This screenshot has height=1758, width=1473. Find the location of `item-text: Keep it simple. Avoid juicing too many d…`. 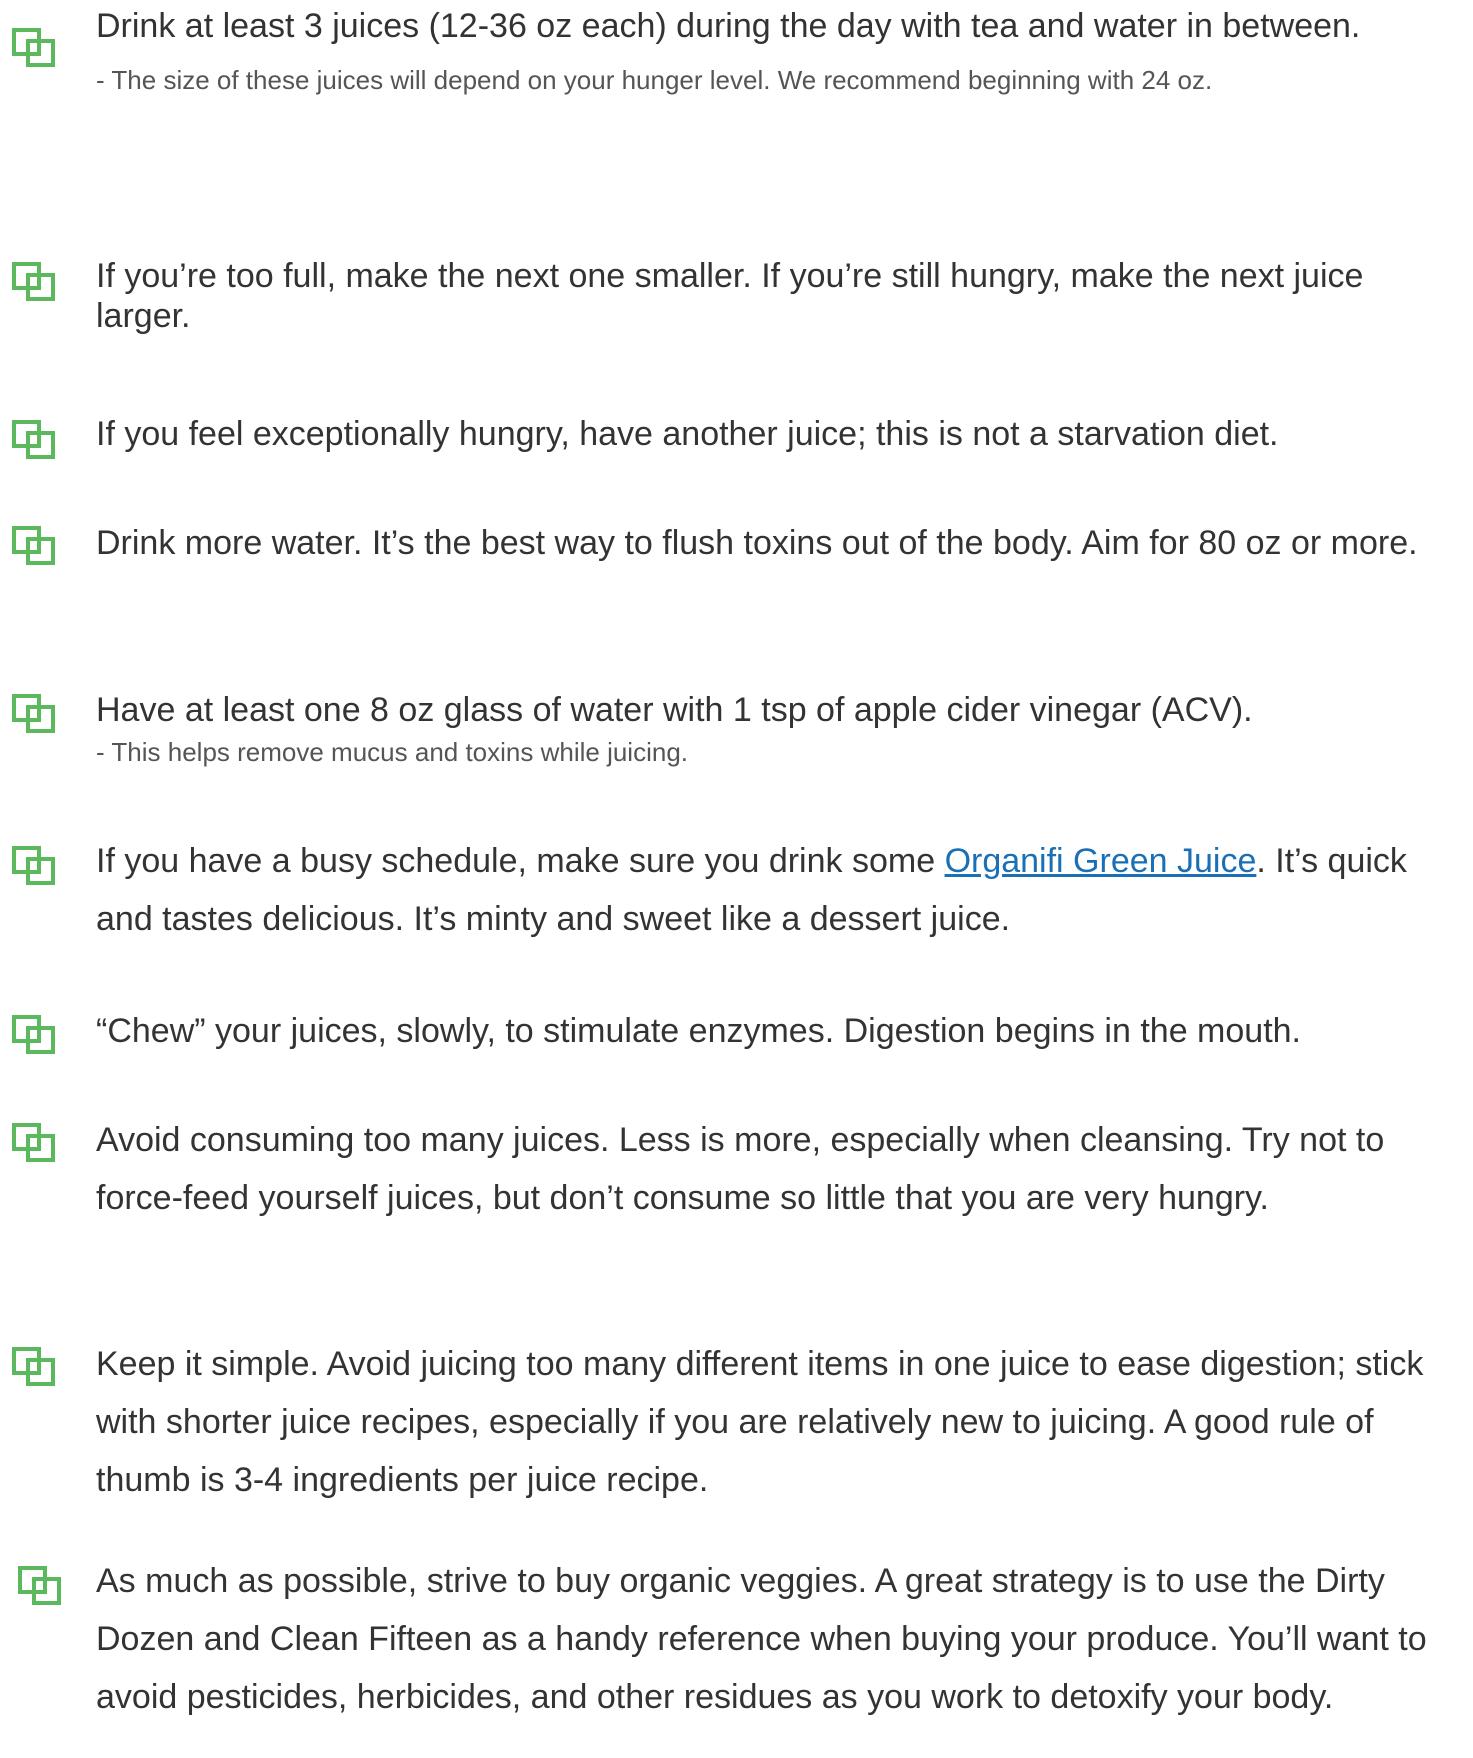

item-text: Keep it simple. Avoid juicing too many d… is located at coordinates (760, 1422).